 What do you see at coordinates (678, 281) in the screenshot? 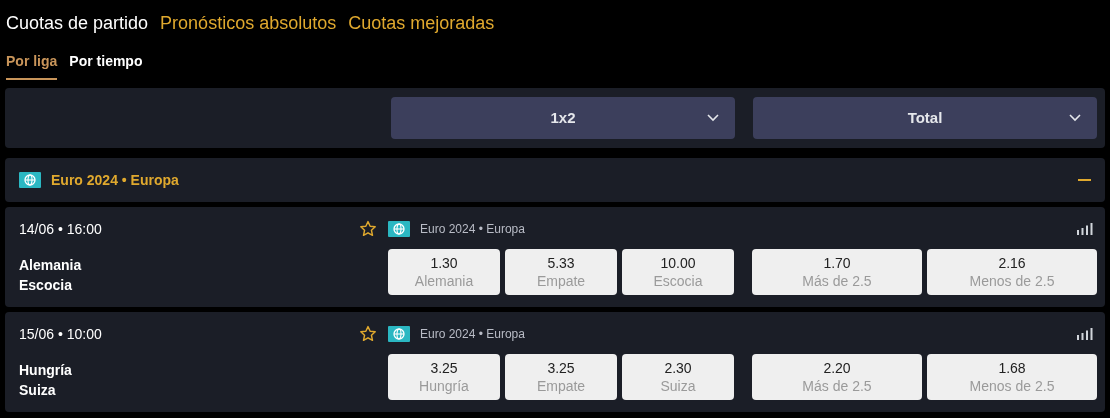
I see `odds-label: Escocia` at bounding box center [678, 281].